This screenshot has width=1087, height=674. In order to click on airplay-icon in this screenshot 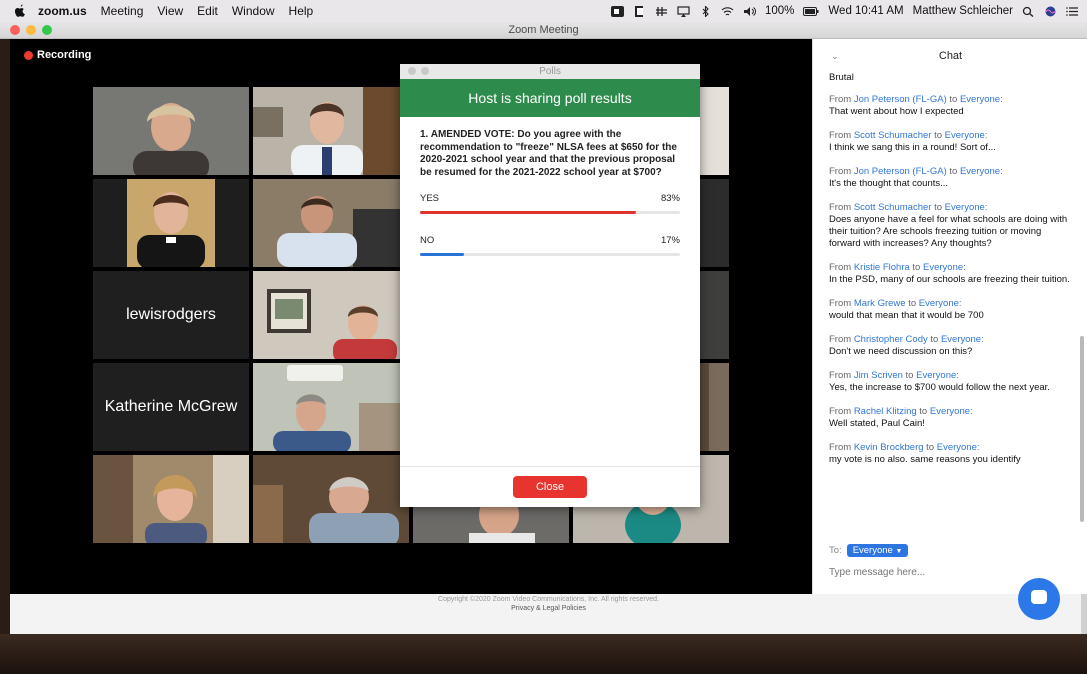, I will do `click(683, 11)`.